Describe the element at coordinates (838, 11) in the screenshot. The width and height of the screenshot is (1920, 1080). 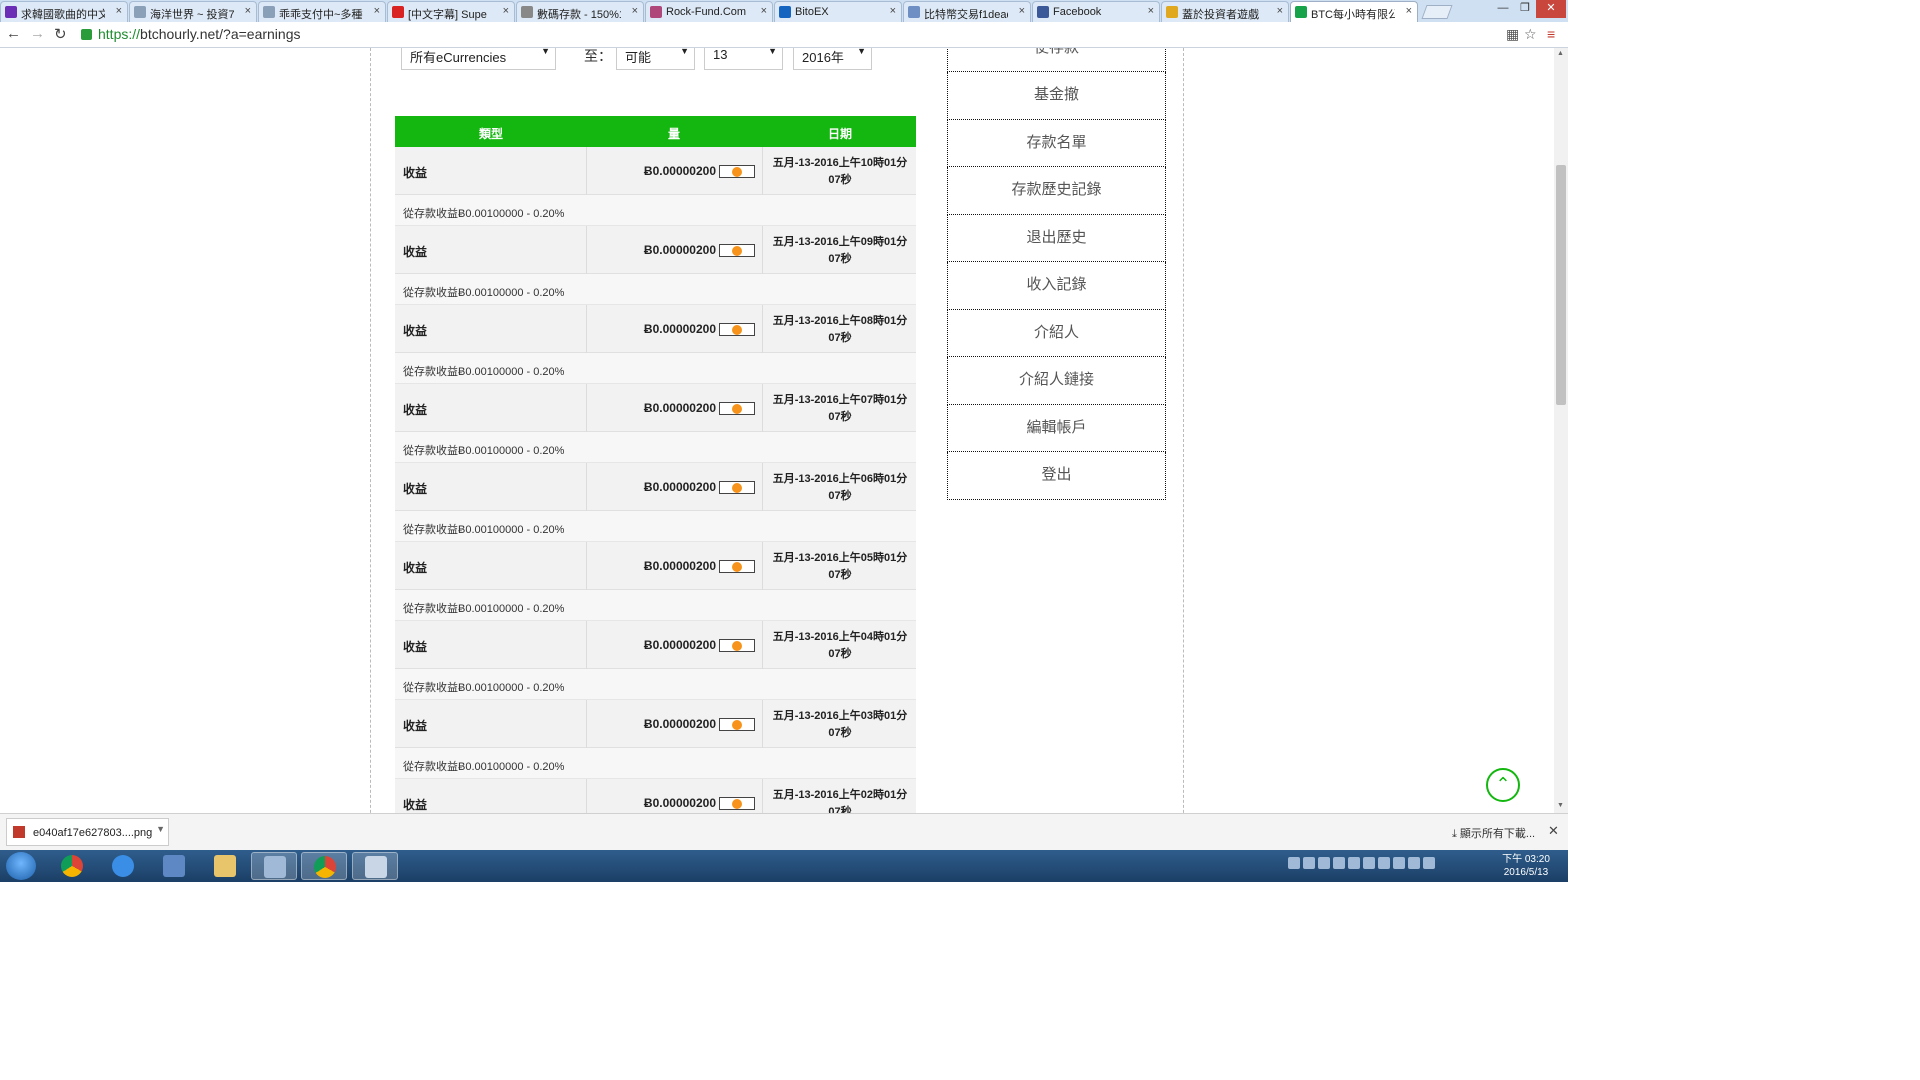
I see `browser-tab: BitoEX ×` at that location.